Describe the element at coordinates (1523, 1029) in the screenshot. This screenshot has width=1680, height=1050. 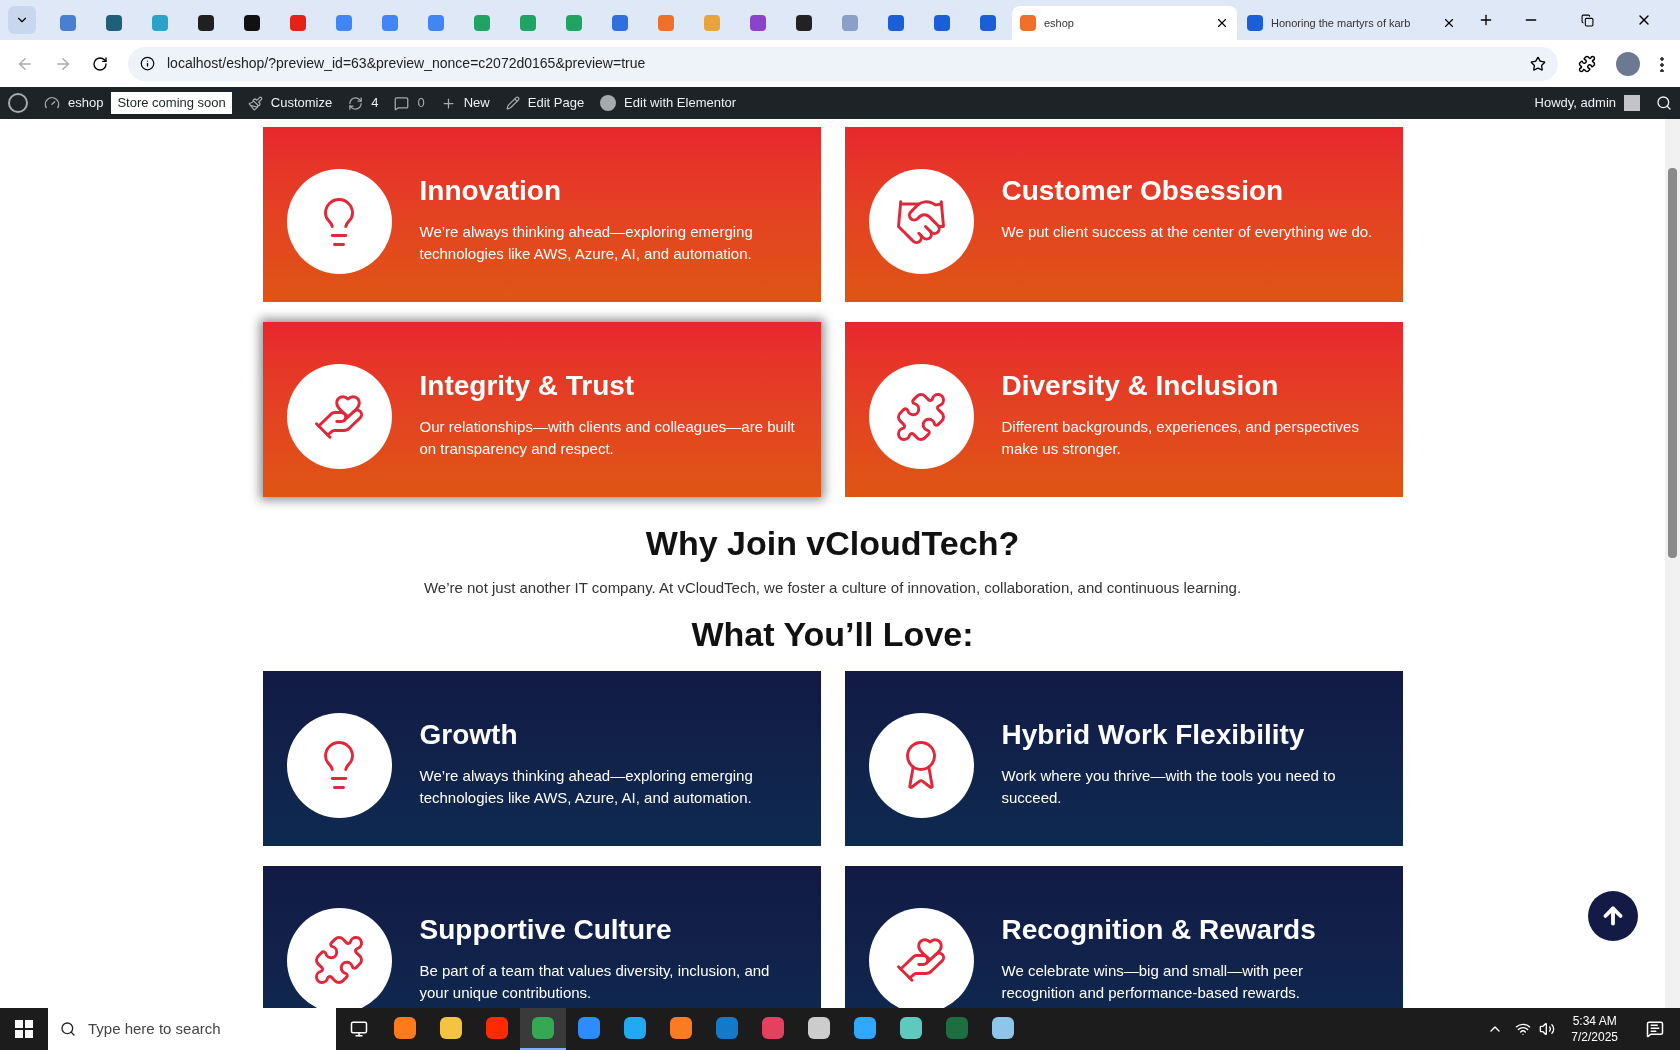
I see `network-icon` at that location.